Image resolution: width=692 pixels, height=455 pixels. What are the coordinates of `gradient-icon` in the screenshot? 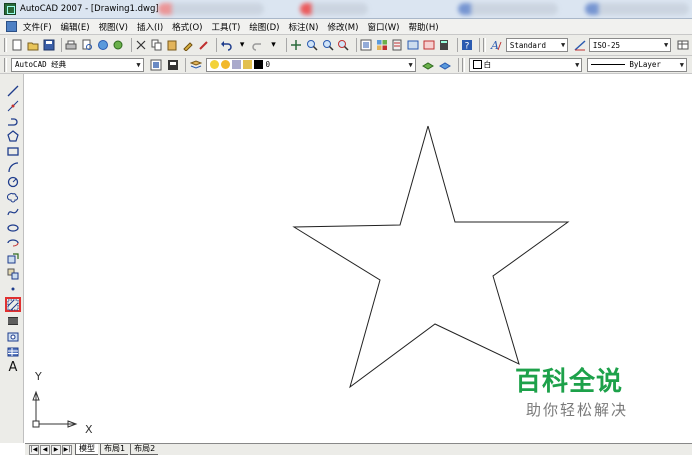 It's located at (13, 320).